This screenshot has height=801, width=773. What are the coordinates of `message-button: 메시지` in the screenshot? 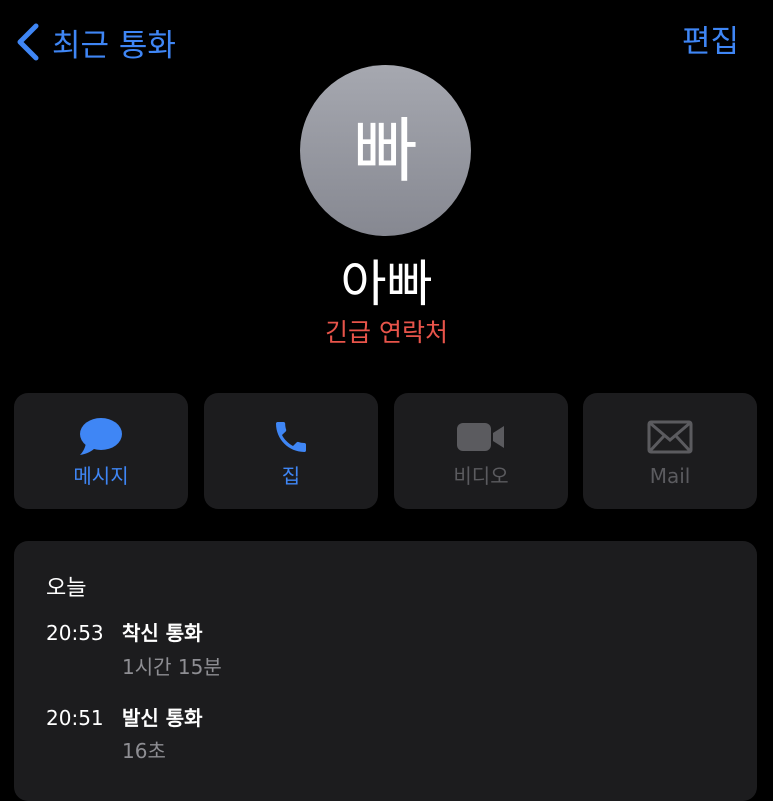 It's located at (101, 451).